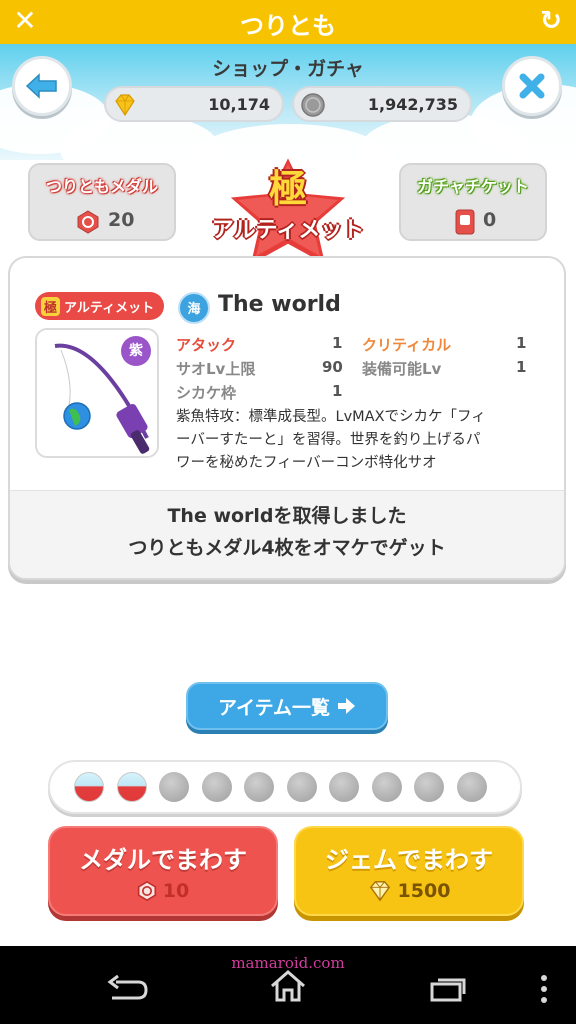 The image size is (576, 1024). Describe the element at coordinates (97, 393) in the screenshot. I see `item-image: 紫` at that location.